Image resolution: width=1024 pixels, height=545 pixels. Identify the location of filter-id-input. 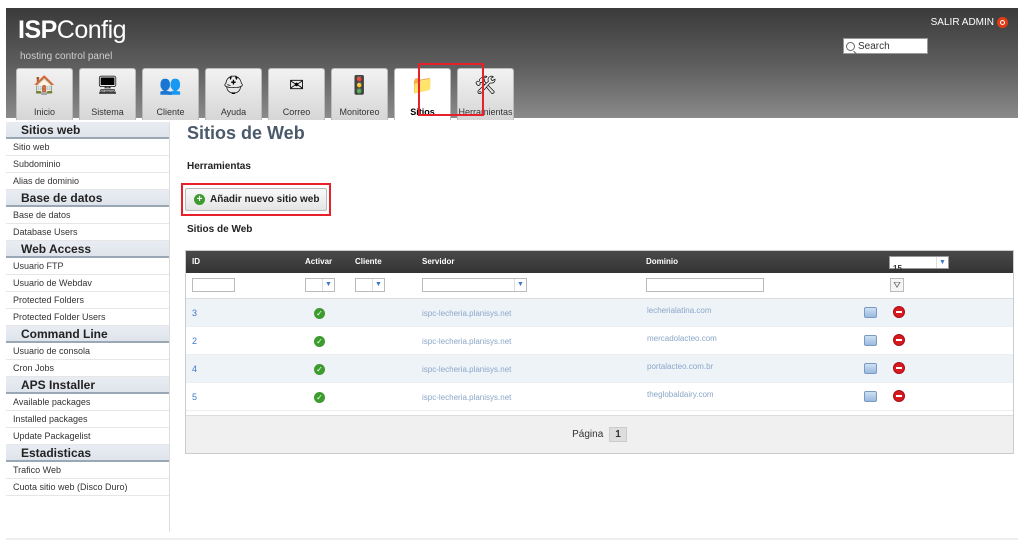
(213, 285).